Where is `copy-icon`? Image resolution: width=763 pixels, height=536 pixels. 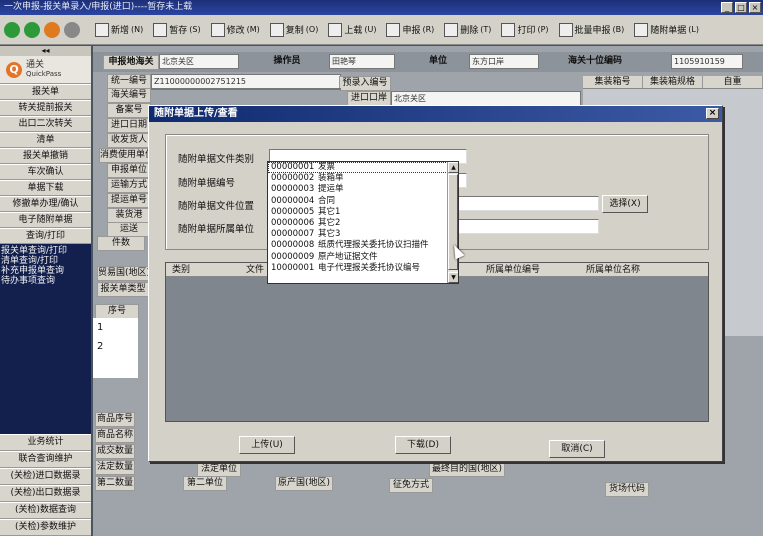 copy-icon is located at coordinates (276, 29).